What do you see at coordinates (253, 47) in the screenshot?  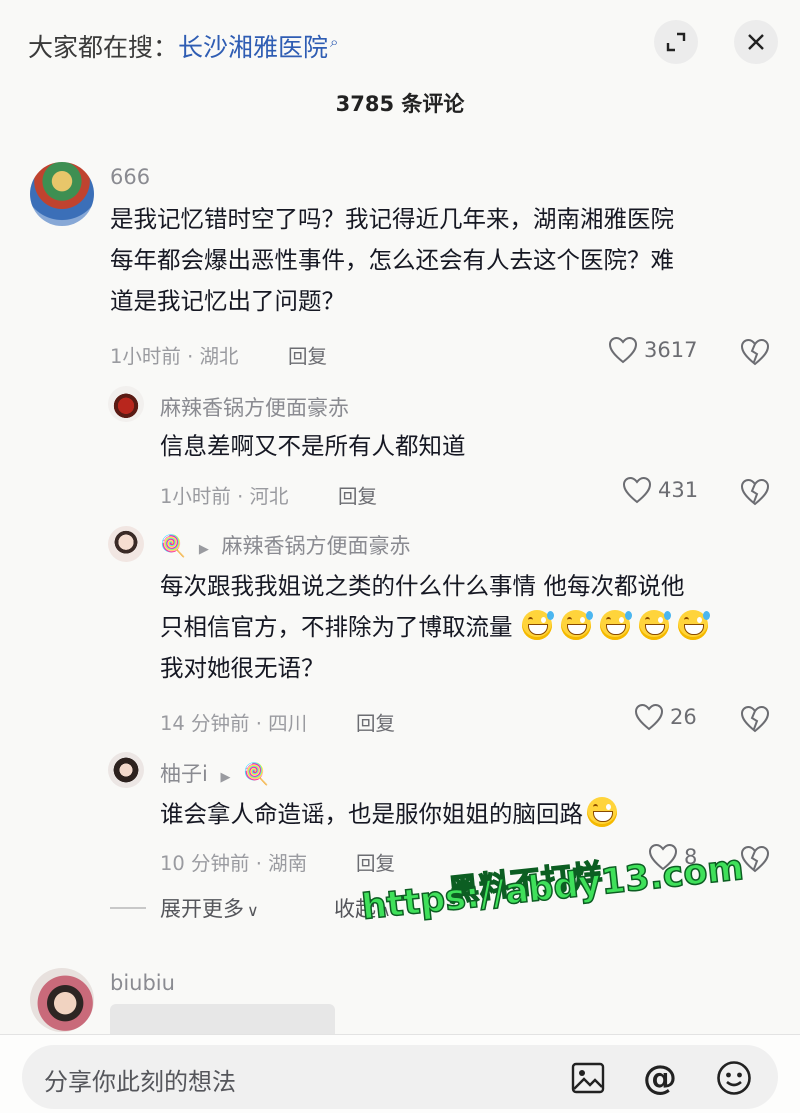 I see `trending-search-term: 长沙湘雅医院` at bounding box center [253, 47].